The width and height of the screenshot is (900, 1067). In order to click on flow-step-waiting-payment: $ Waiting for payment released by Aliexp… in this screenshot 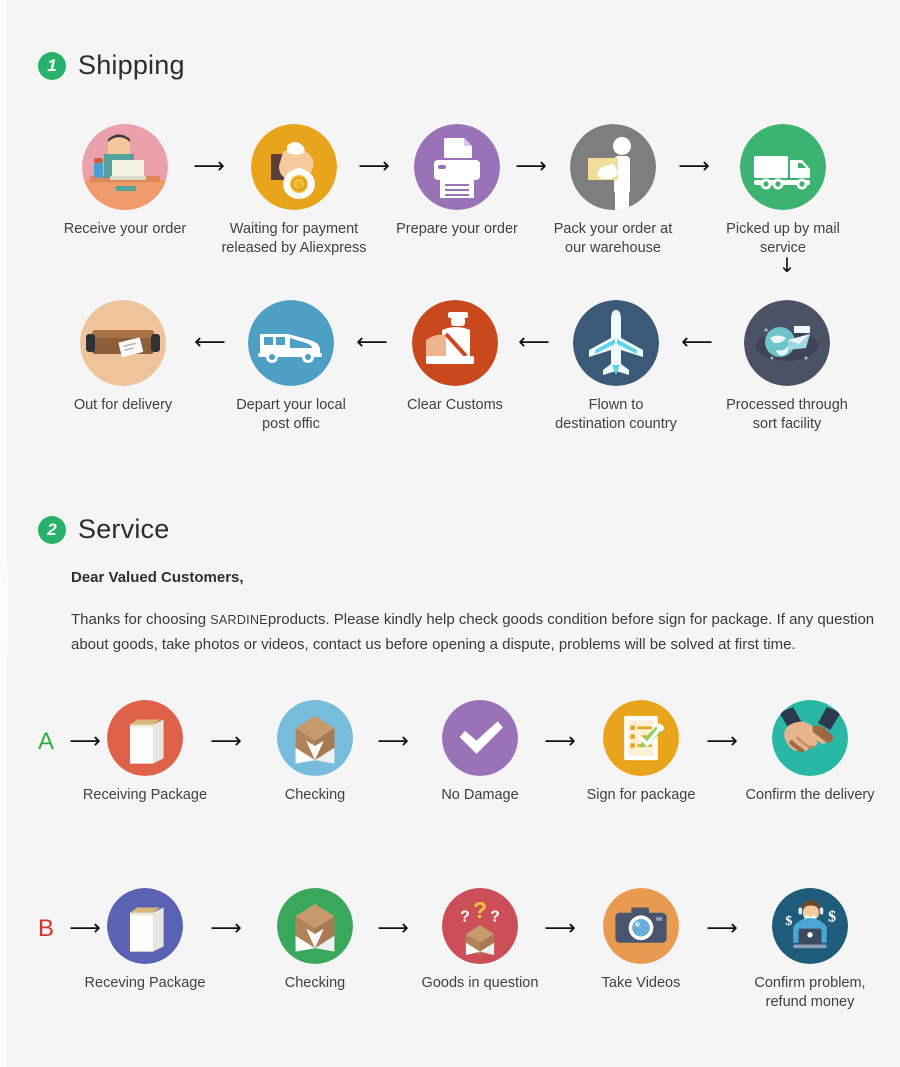, I will do `click(294, 190)`.